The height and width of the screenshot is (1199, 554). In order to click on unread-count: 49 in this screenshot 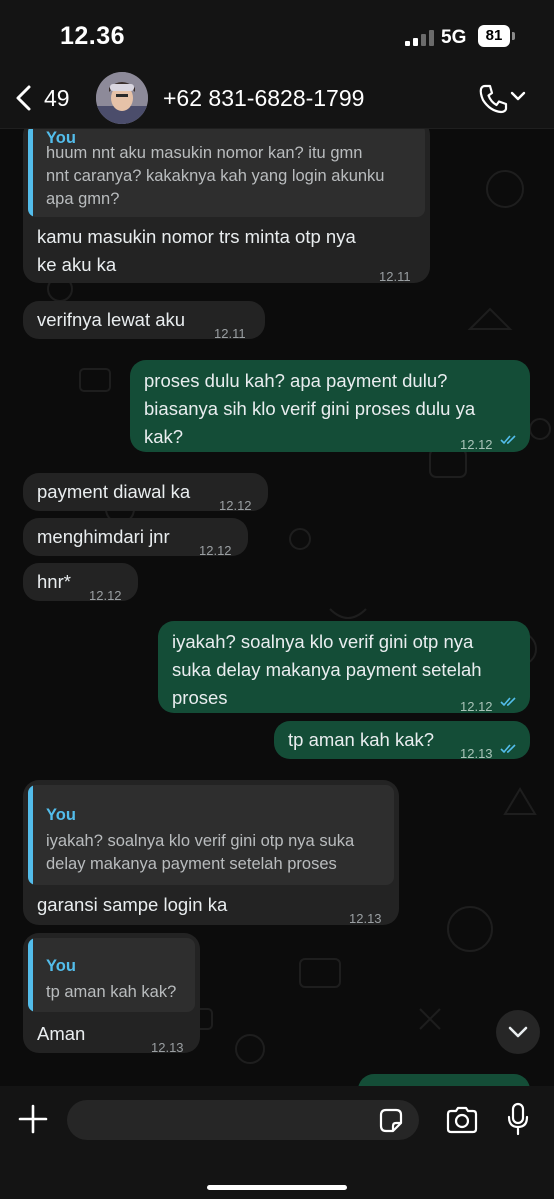, I will do `click(57, 98)`.